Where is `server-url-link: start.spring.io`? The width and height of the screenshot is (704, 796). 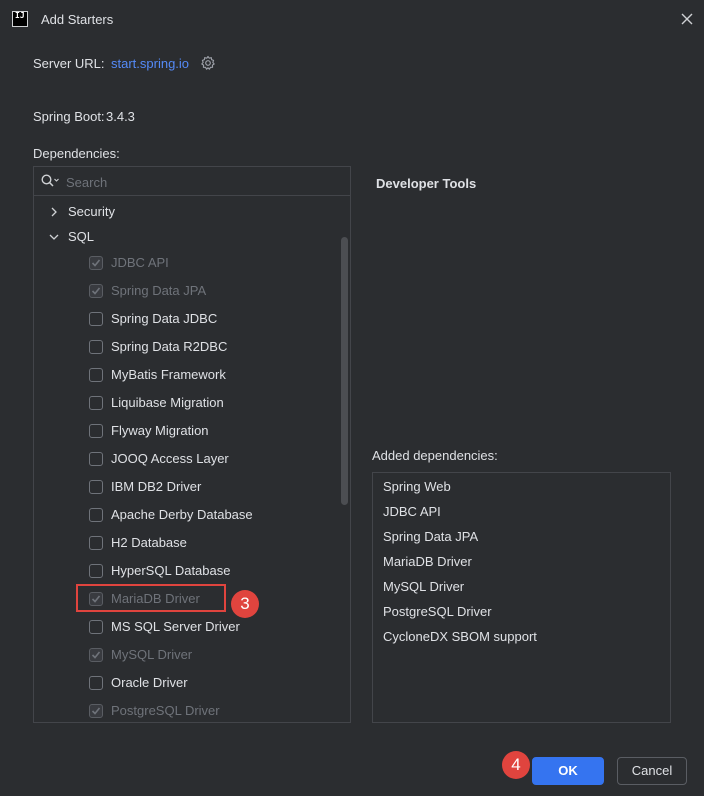
server-url-link: start.spring.io is located at coordinates (150, 63).